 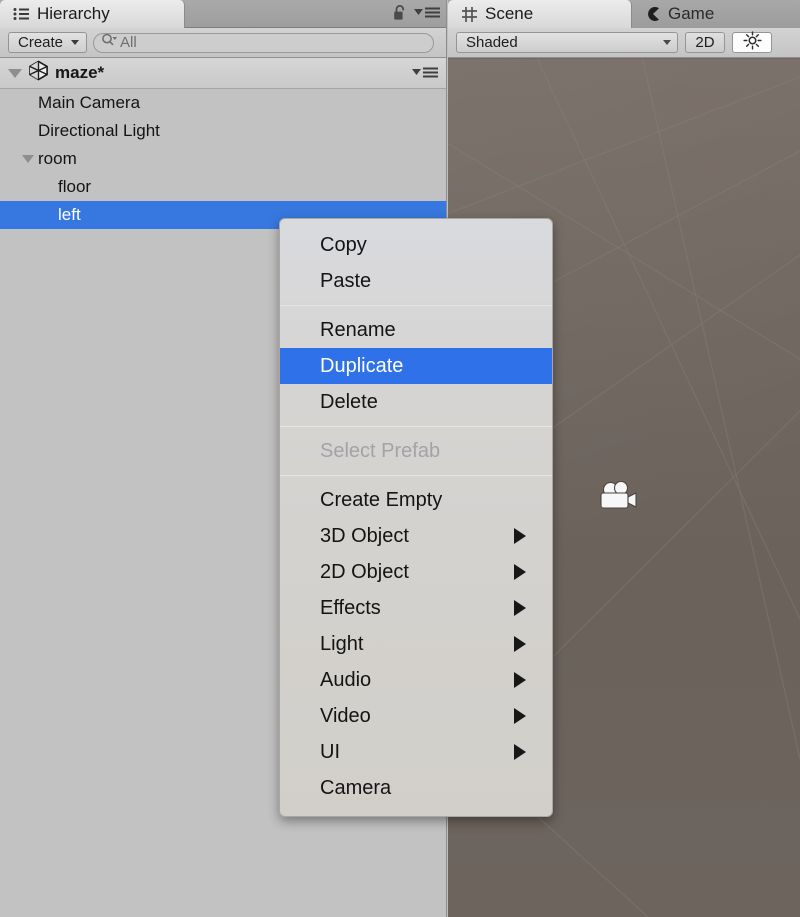 I want to click on menu-item-video: Video, so click(x=416, y=716).